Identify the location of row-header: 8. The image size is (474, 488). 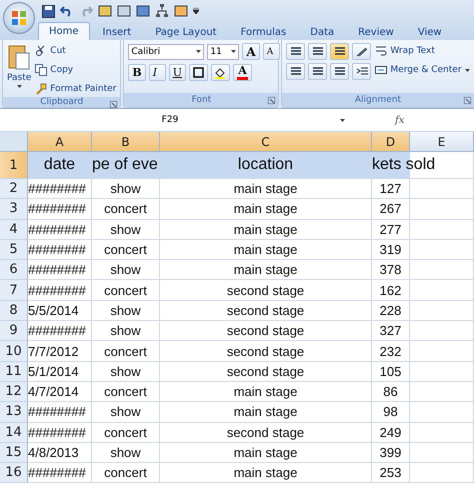
(14, 311).